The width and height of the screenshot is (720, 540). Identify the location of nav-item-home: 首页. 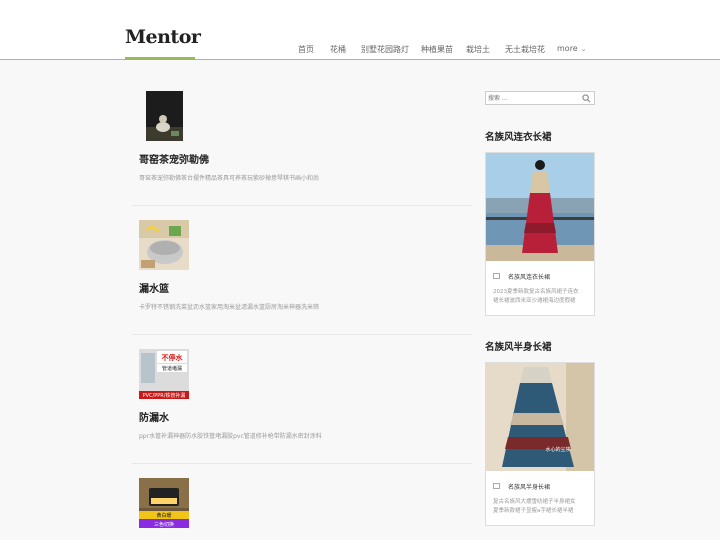
(306, 49).